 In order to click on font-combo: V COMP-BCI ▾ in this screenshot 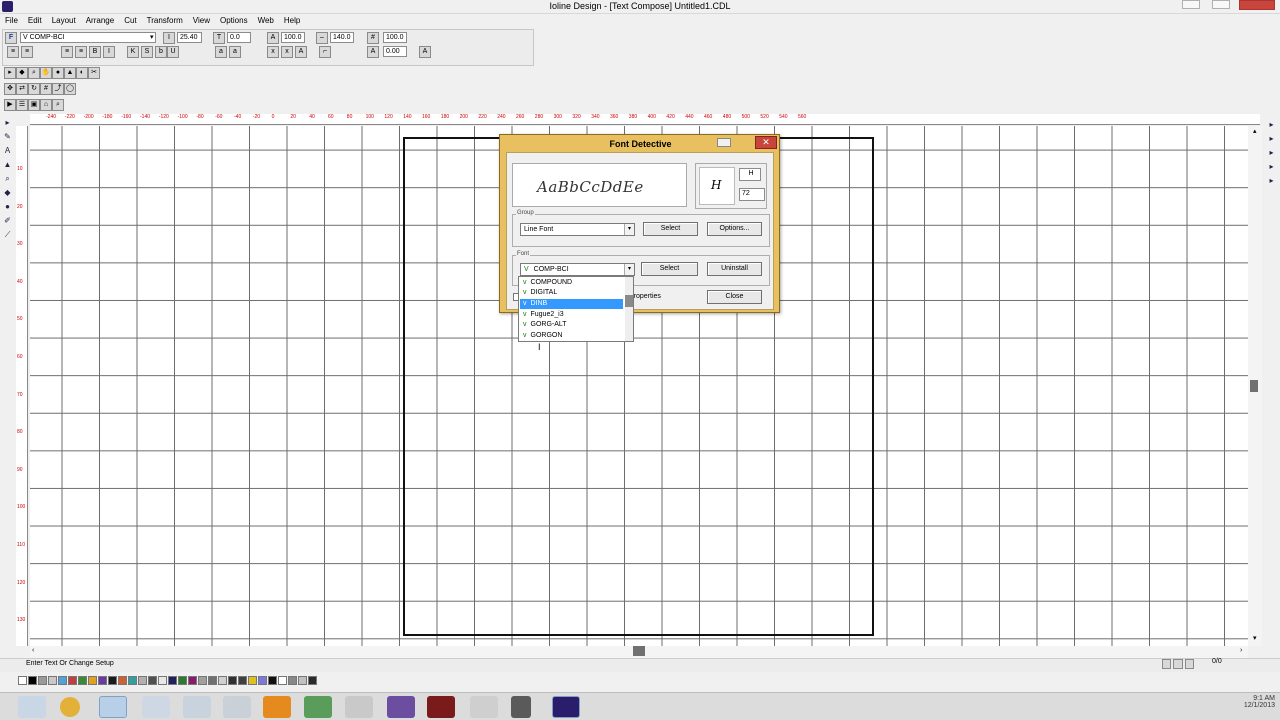, I will do `click(577, 269)`.